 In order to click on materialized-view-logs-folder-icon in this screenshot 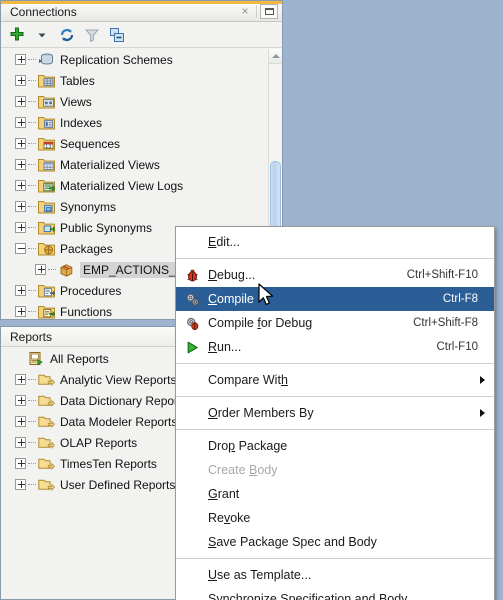, I will do `click(47, 186)`.